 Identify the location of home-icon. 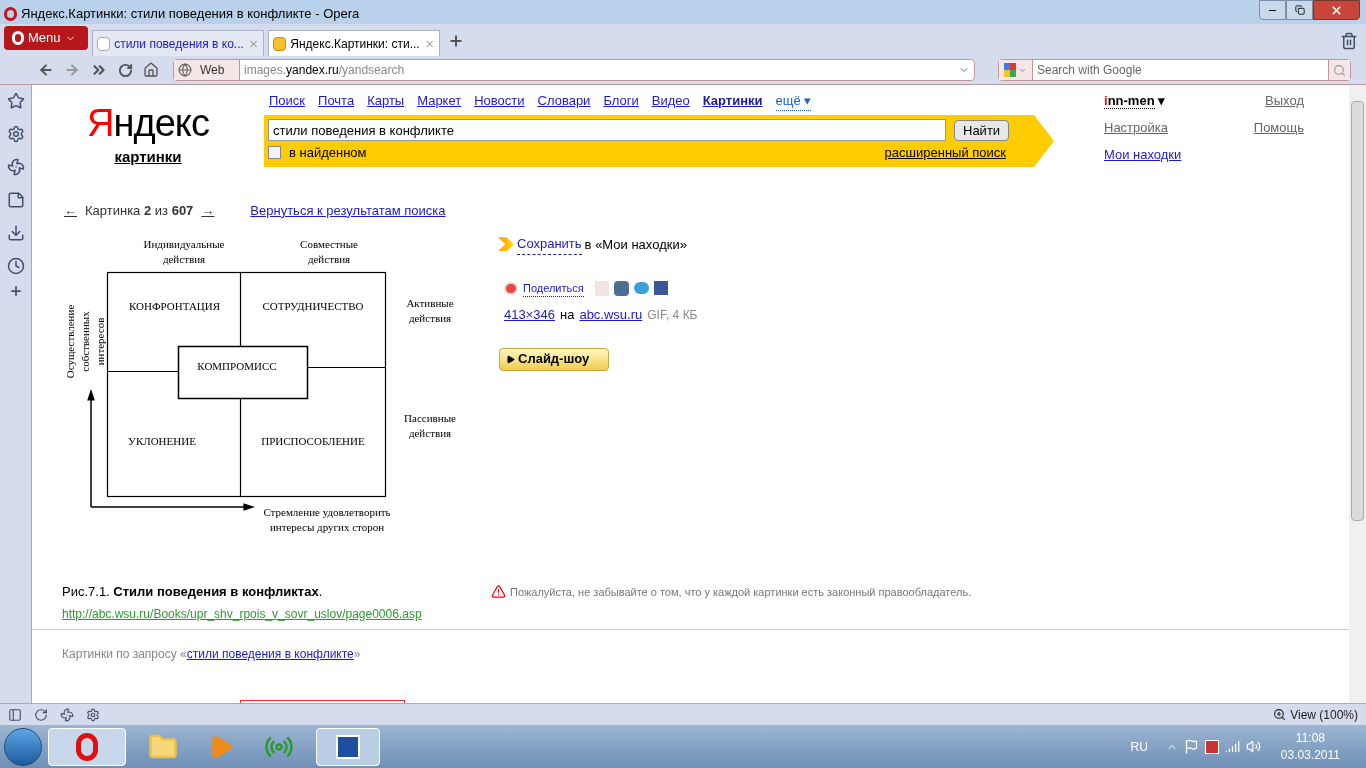
(151, 70).